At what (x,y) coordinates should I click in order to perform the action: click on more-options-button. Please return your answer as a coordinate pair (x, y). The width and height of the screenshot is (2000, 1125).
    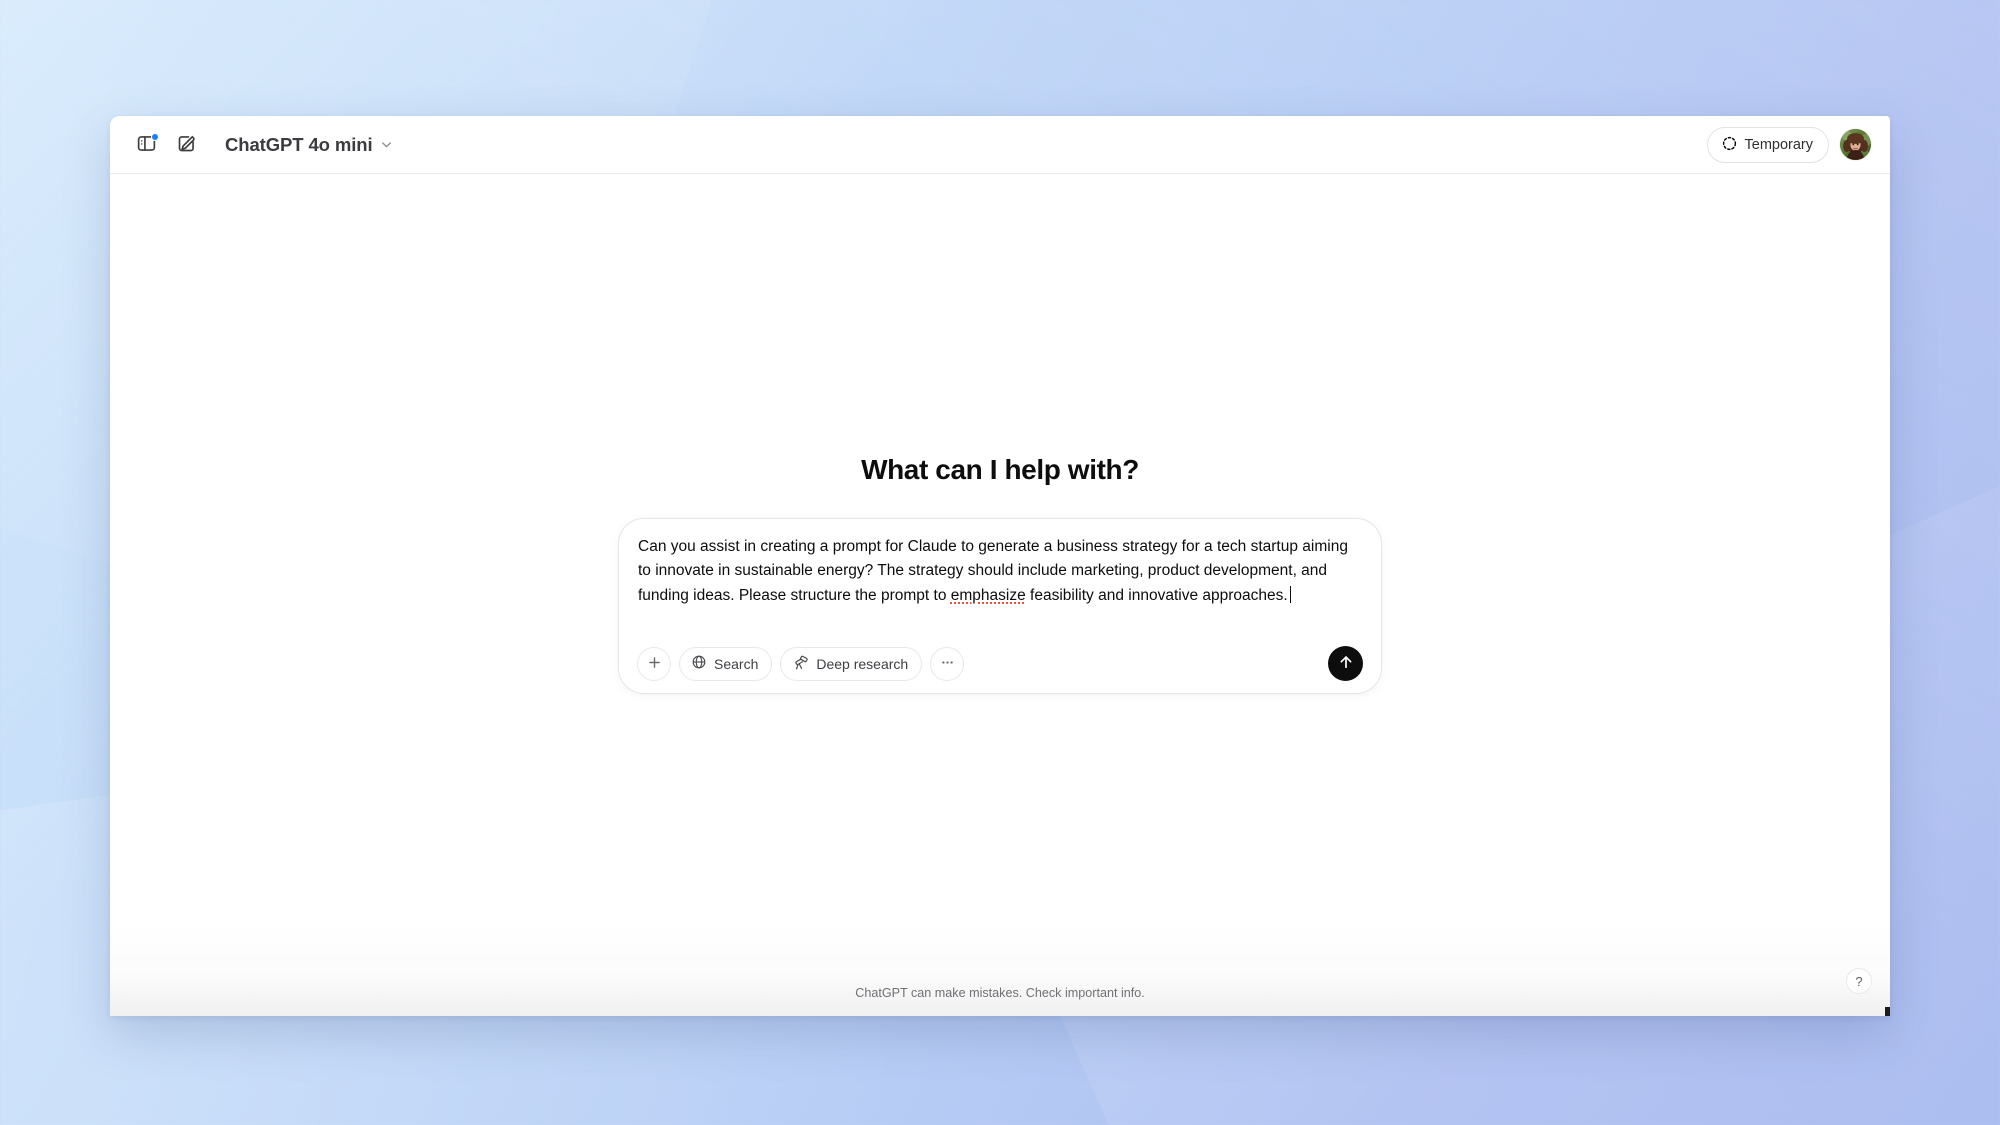
    Looking at the image, I should click on (947, 663).